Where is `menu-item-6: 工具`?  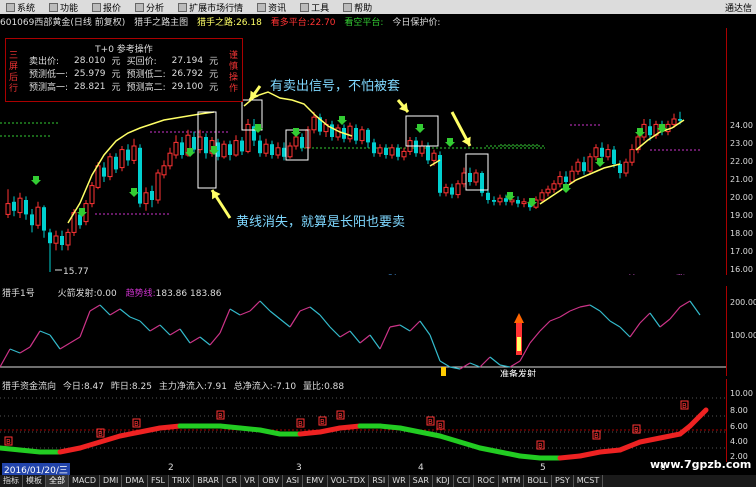 menu-item-6: 工具 is located at coordinates (314, 7).